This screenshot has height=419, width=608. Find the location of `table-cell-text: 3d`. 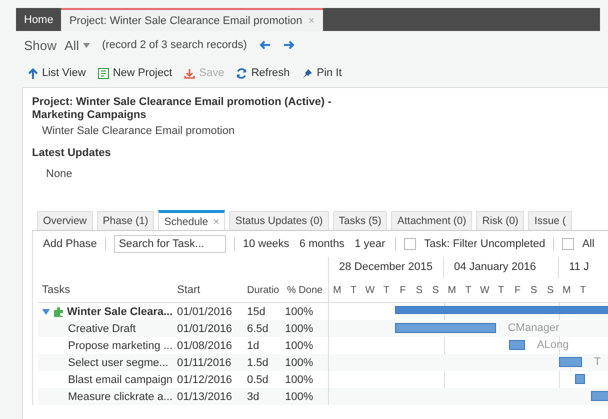

table-cell-text: 3d is located at coordinates (253, 396).